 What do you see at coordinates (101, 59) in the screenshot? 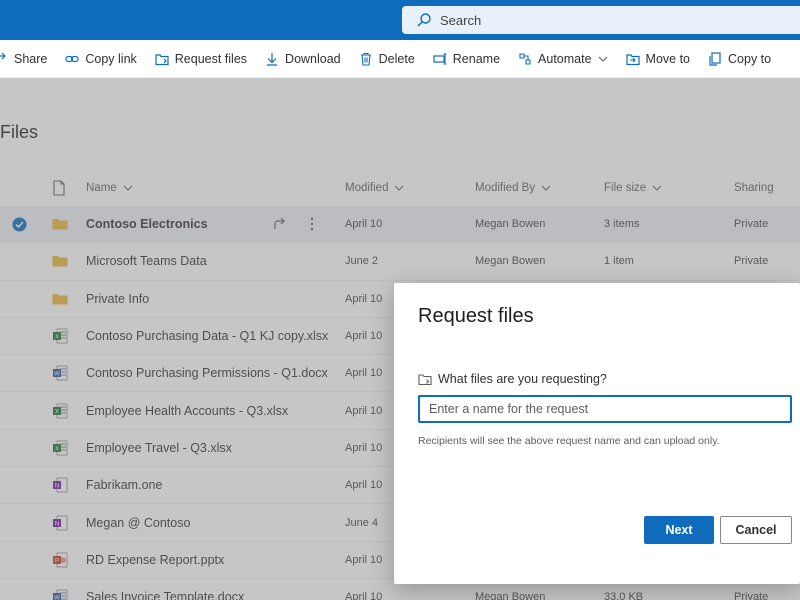
I see `copy-link-button: Copy link` at bounding box center [101, 59].